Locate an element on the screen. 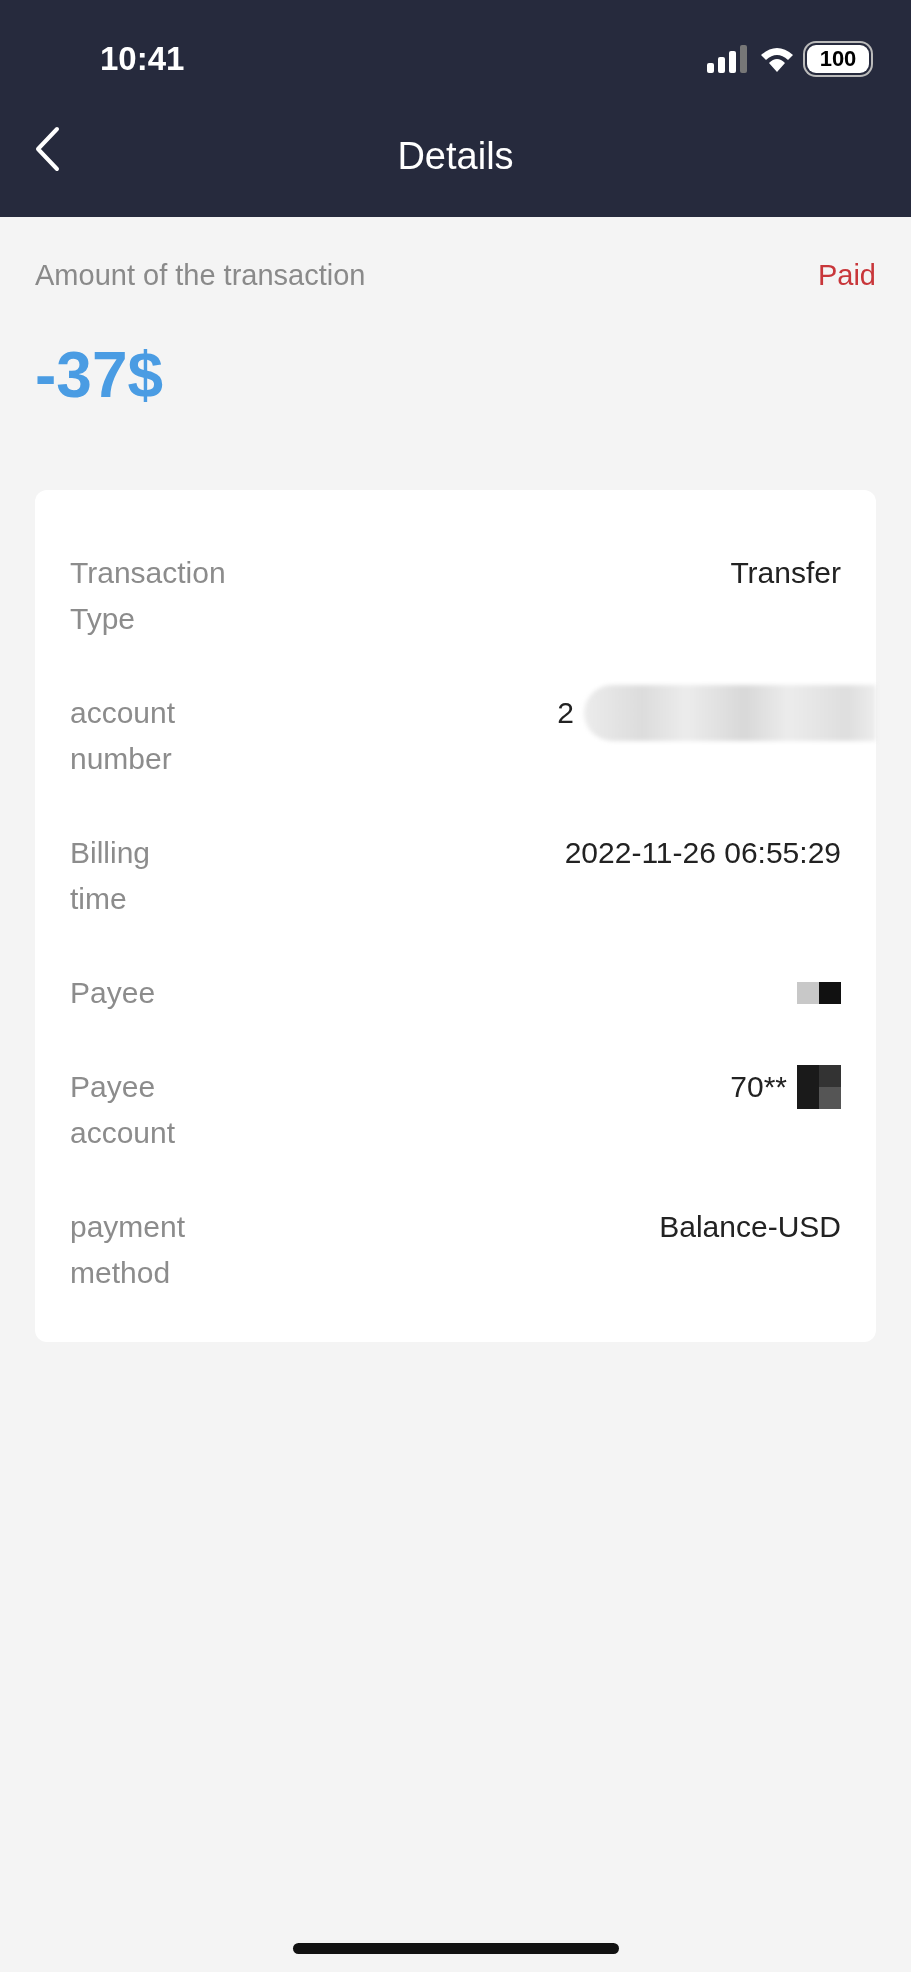 The height and width of the screenshot is (1972, 911). detail-label: Billing time is located at coordinates (110, 876).